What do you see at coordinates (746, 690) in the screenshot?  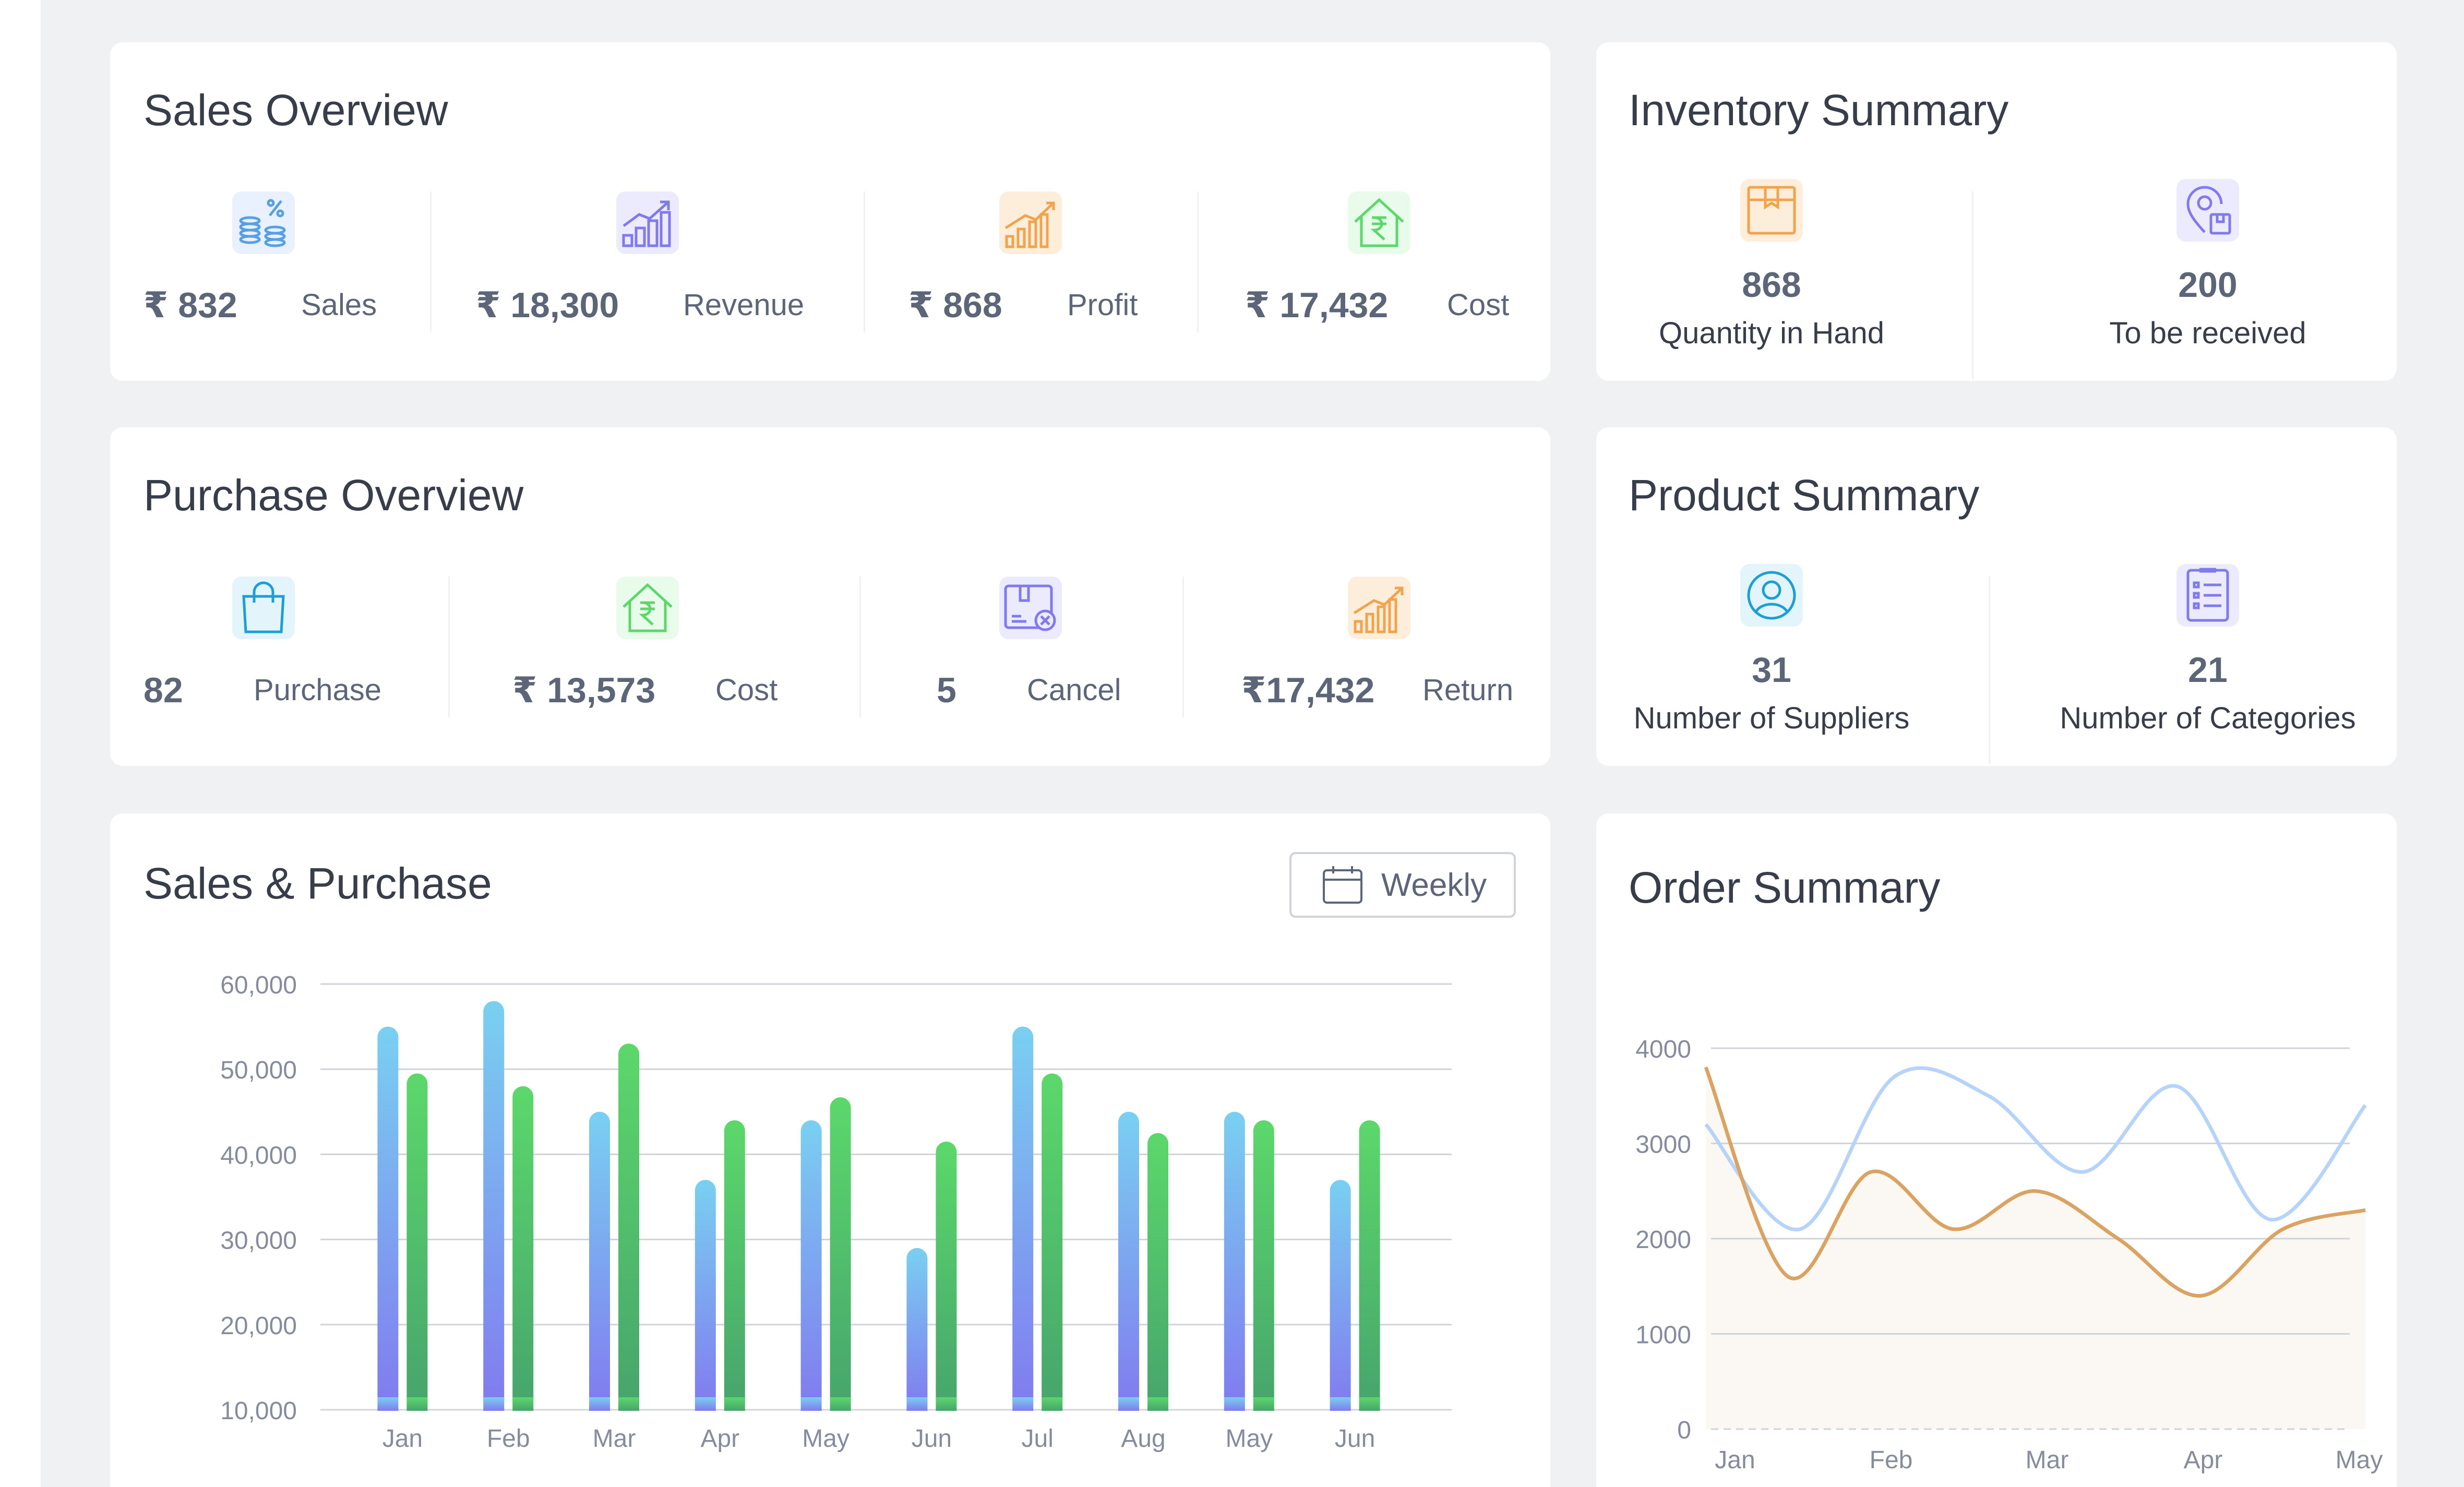 I see `purchase-cost-label: Cost` at bounding box center [746, 690].